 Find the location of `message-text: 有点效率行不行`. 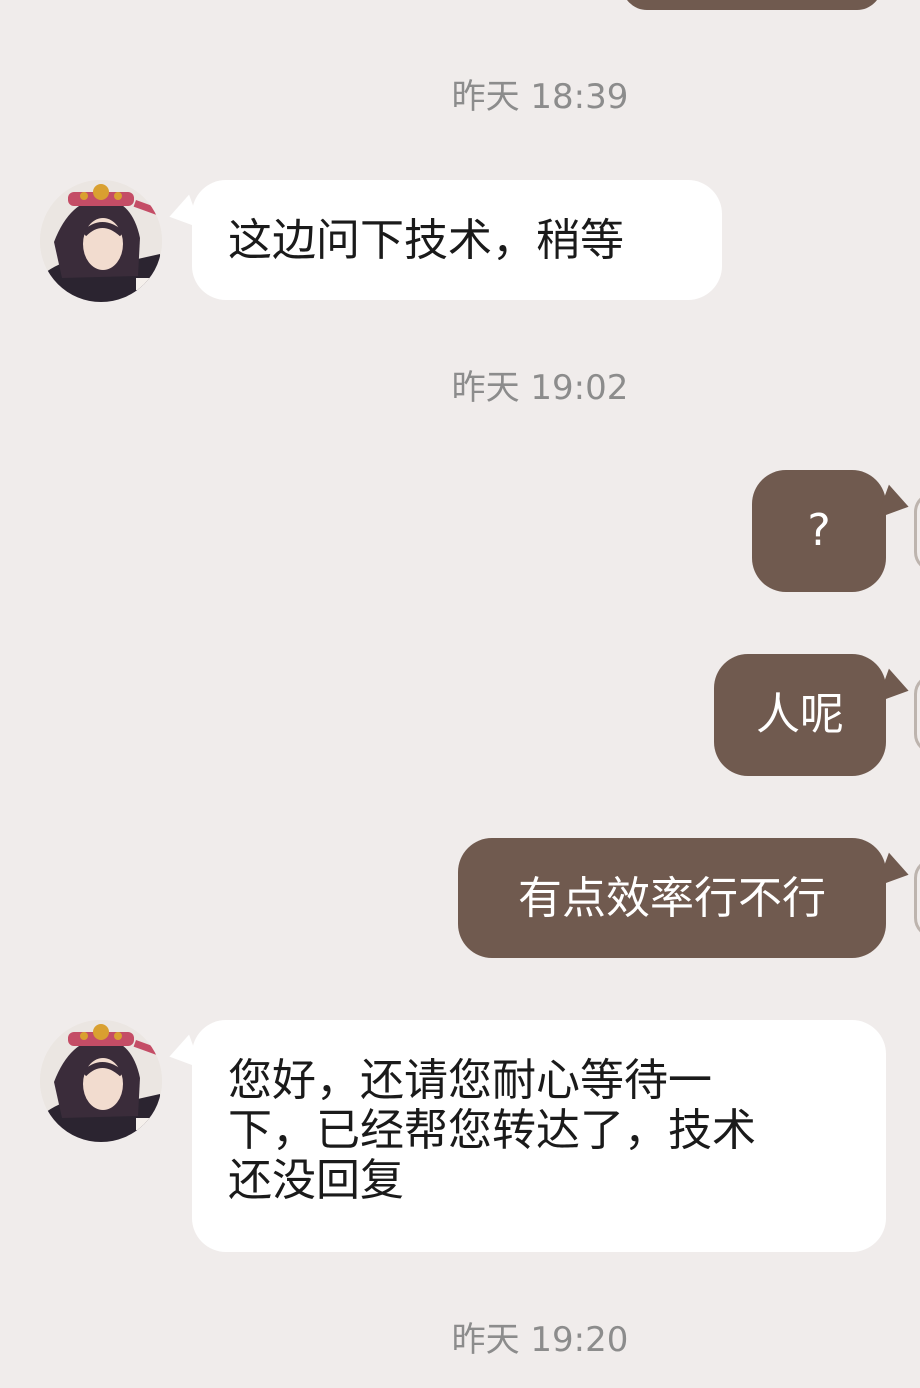

message-text: 有点效率行不行 is located at coordinates (672, 898).